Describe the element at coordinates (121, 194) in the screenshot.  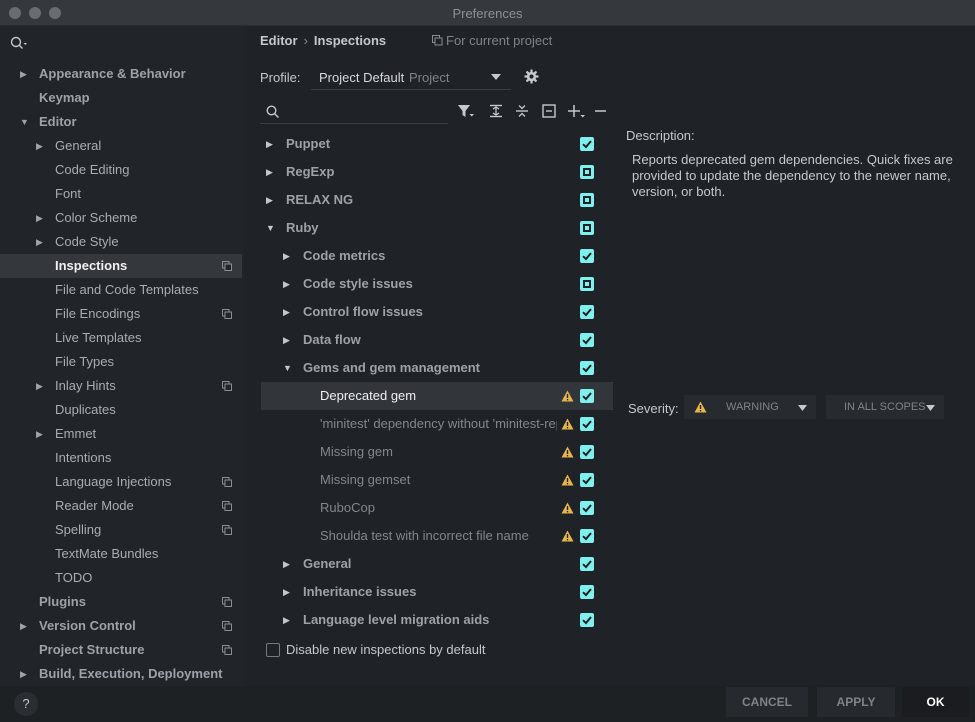
I see `sidebar-item-font: Font` at that location.